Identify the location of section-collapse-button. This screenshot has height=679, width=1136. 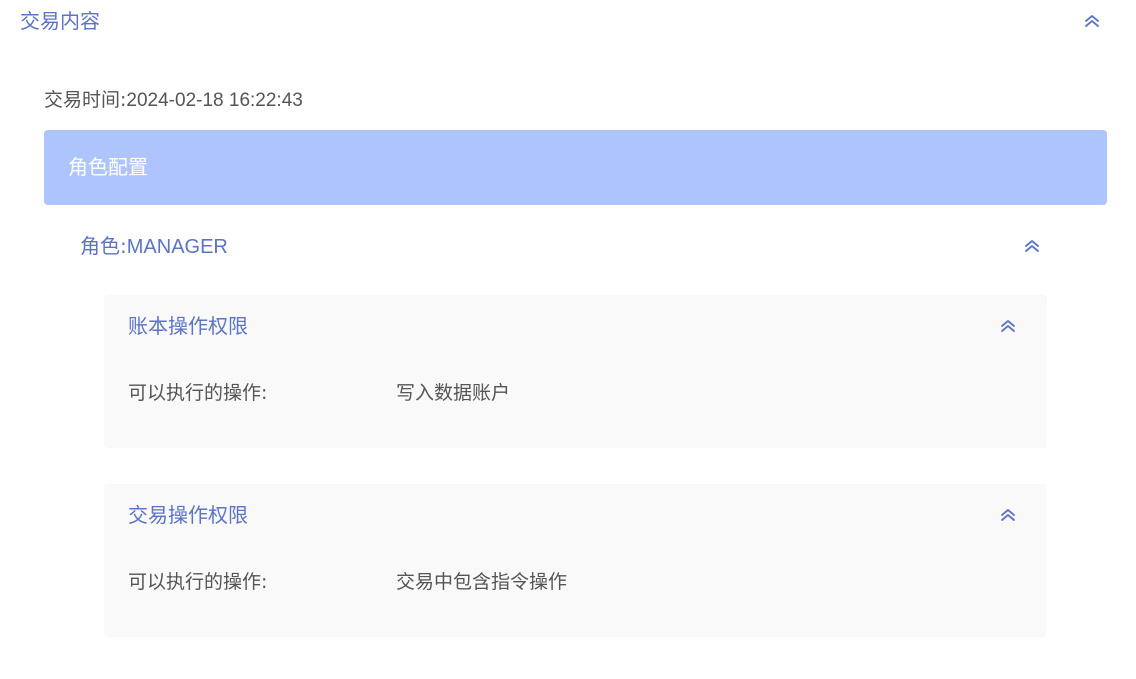
(1092, 21).